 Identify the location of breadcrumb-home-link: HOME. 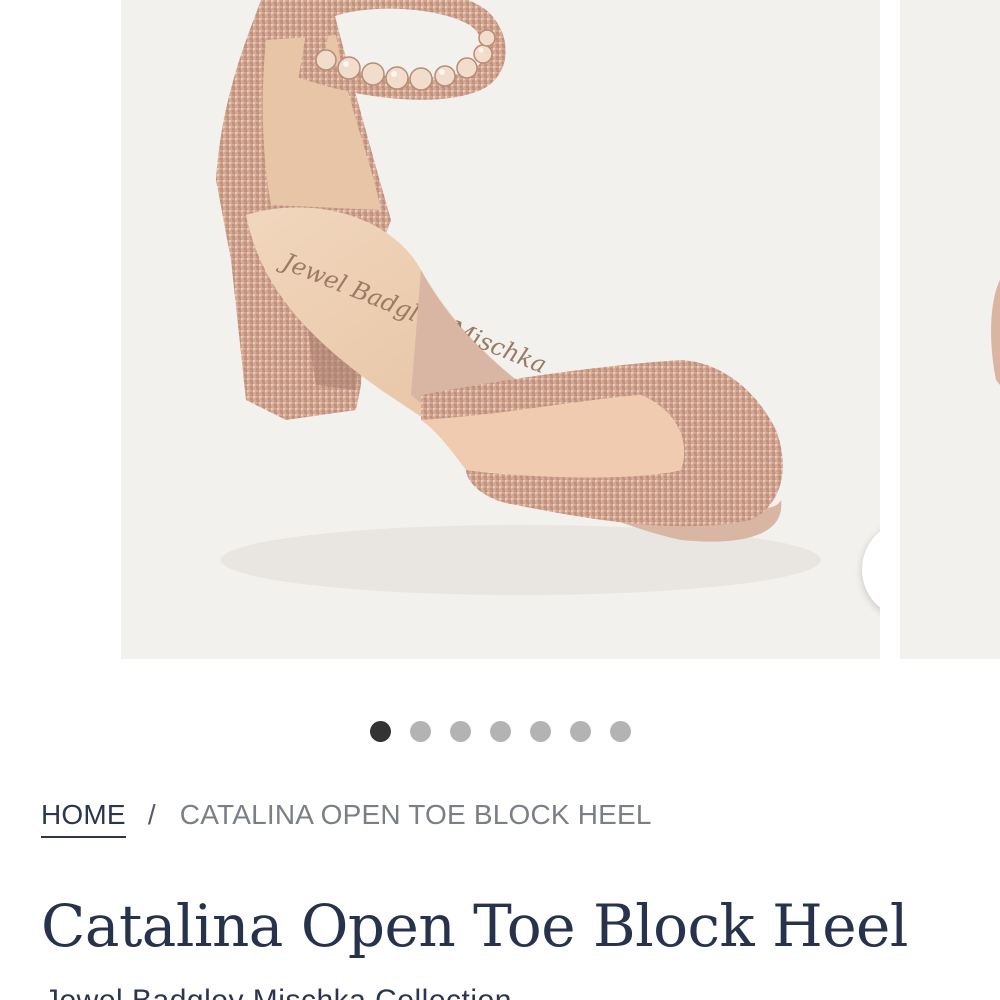
(83, 818).